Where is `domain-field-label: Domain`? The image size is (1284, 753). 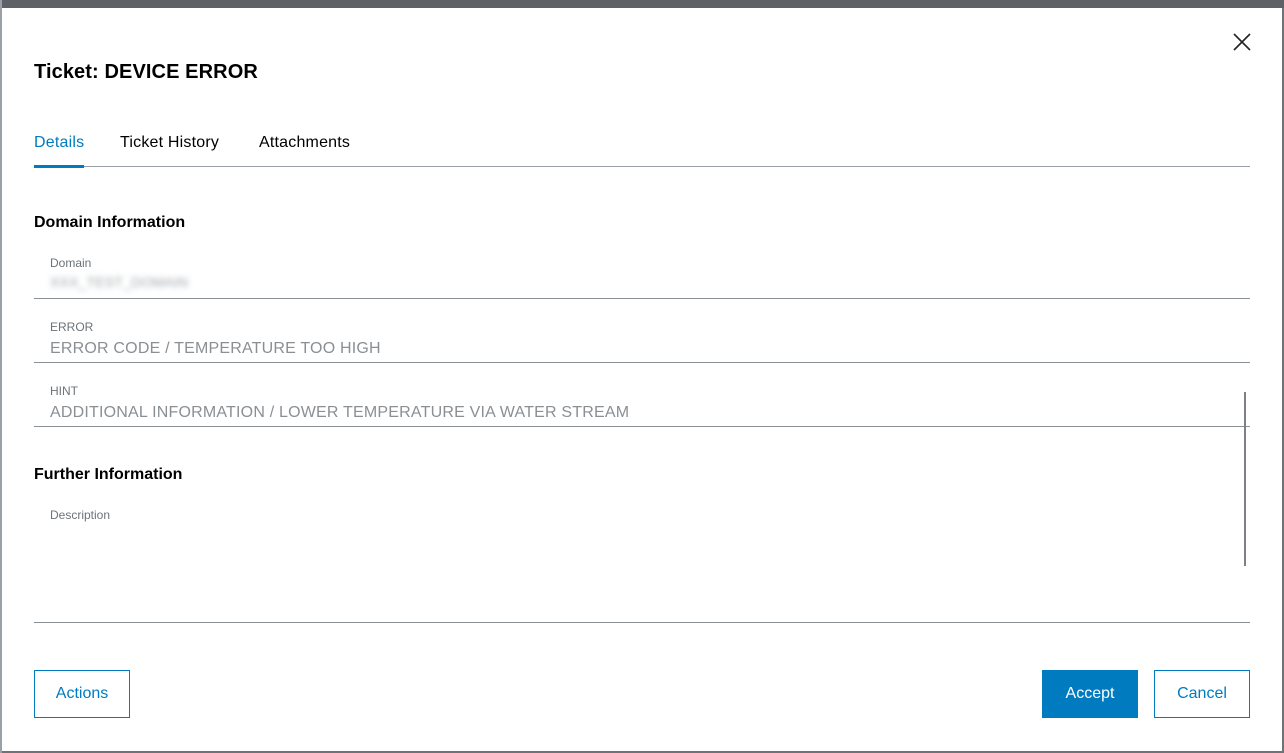
domain-field-label: Domain is located at coordinates (71, 263).